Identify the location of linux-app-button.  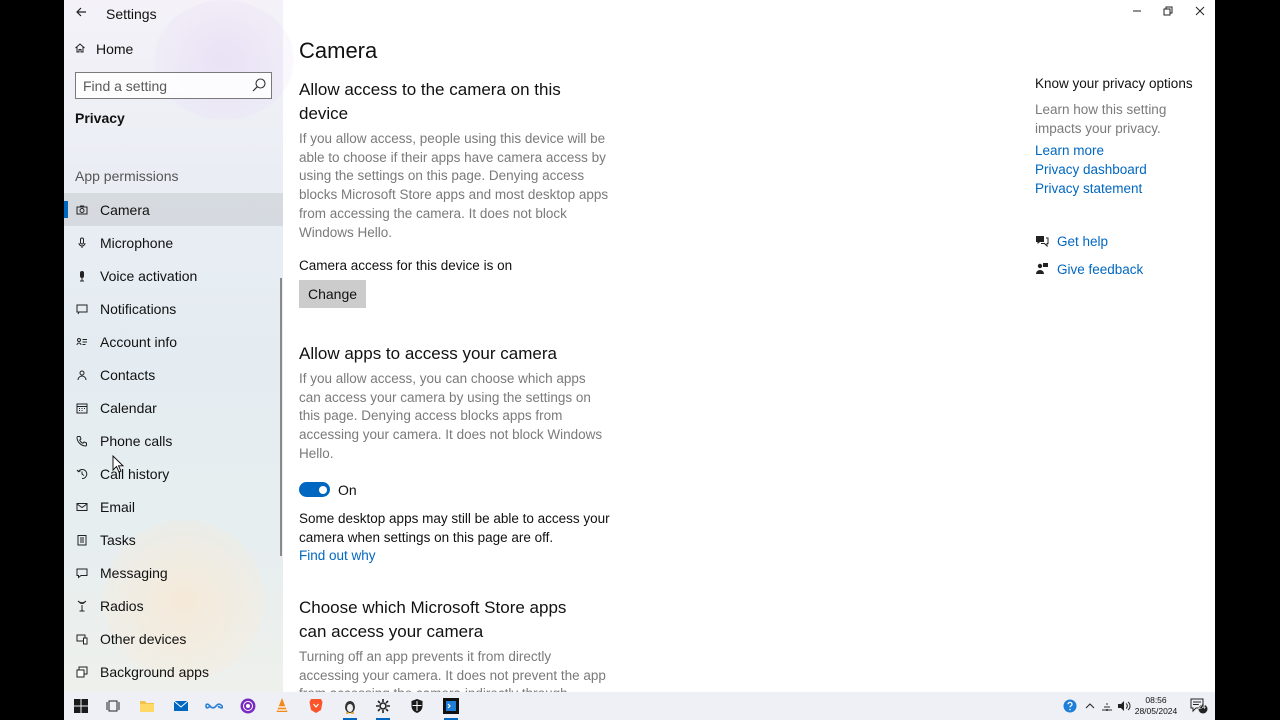
(350, 708).